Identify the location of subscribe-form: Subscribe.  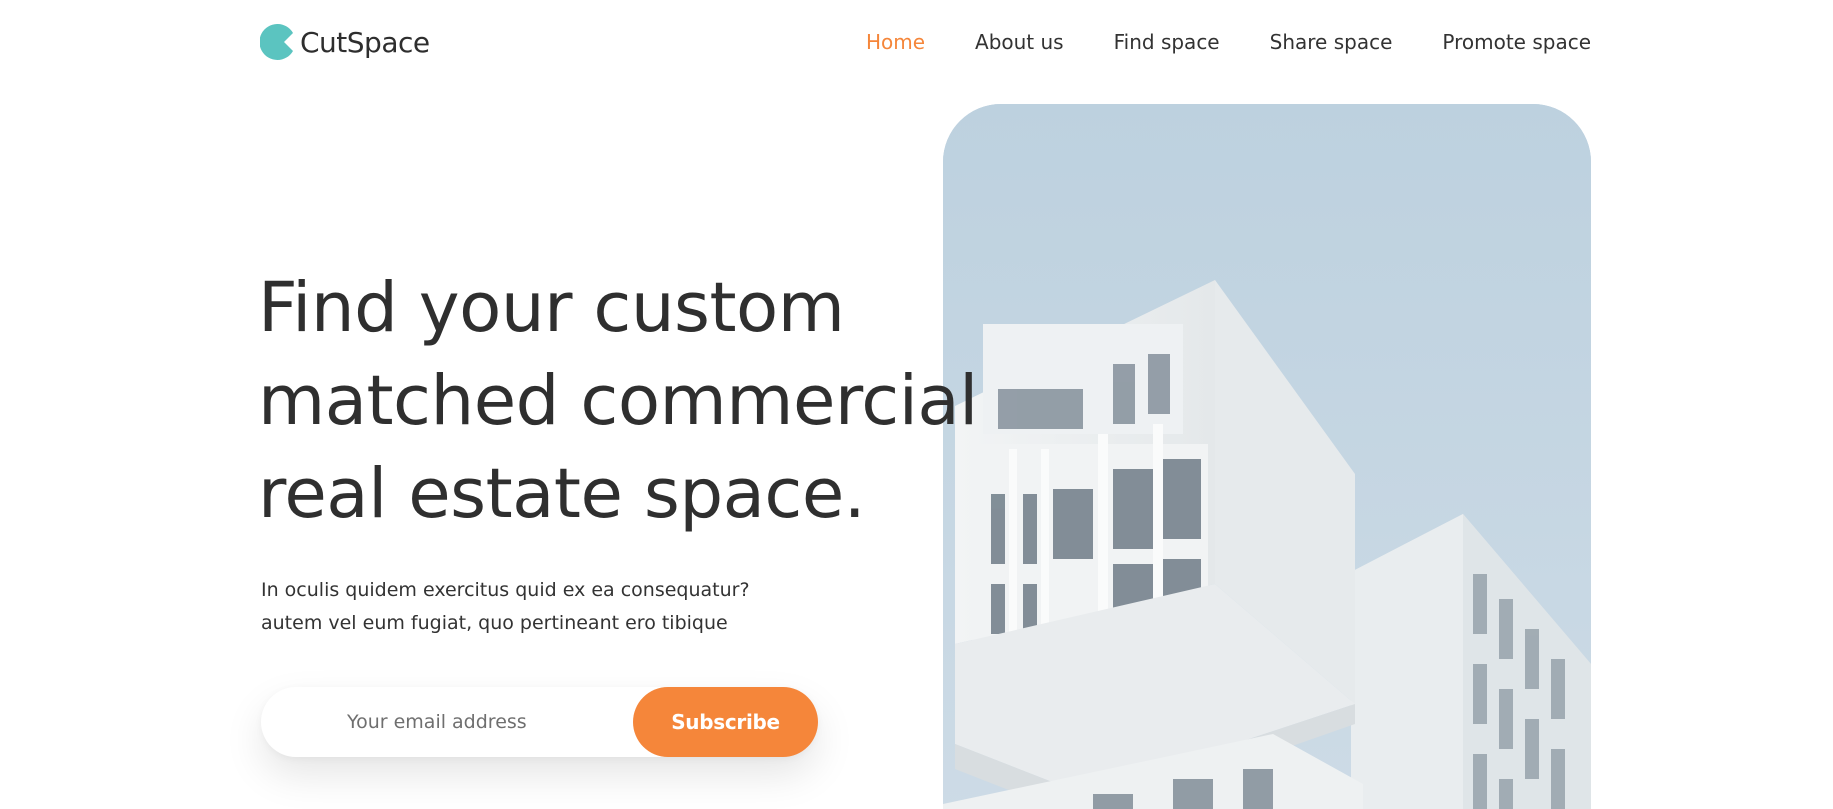
(539, 722).